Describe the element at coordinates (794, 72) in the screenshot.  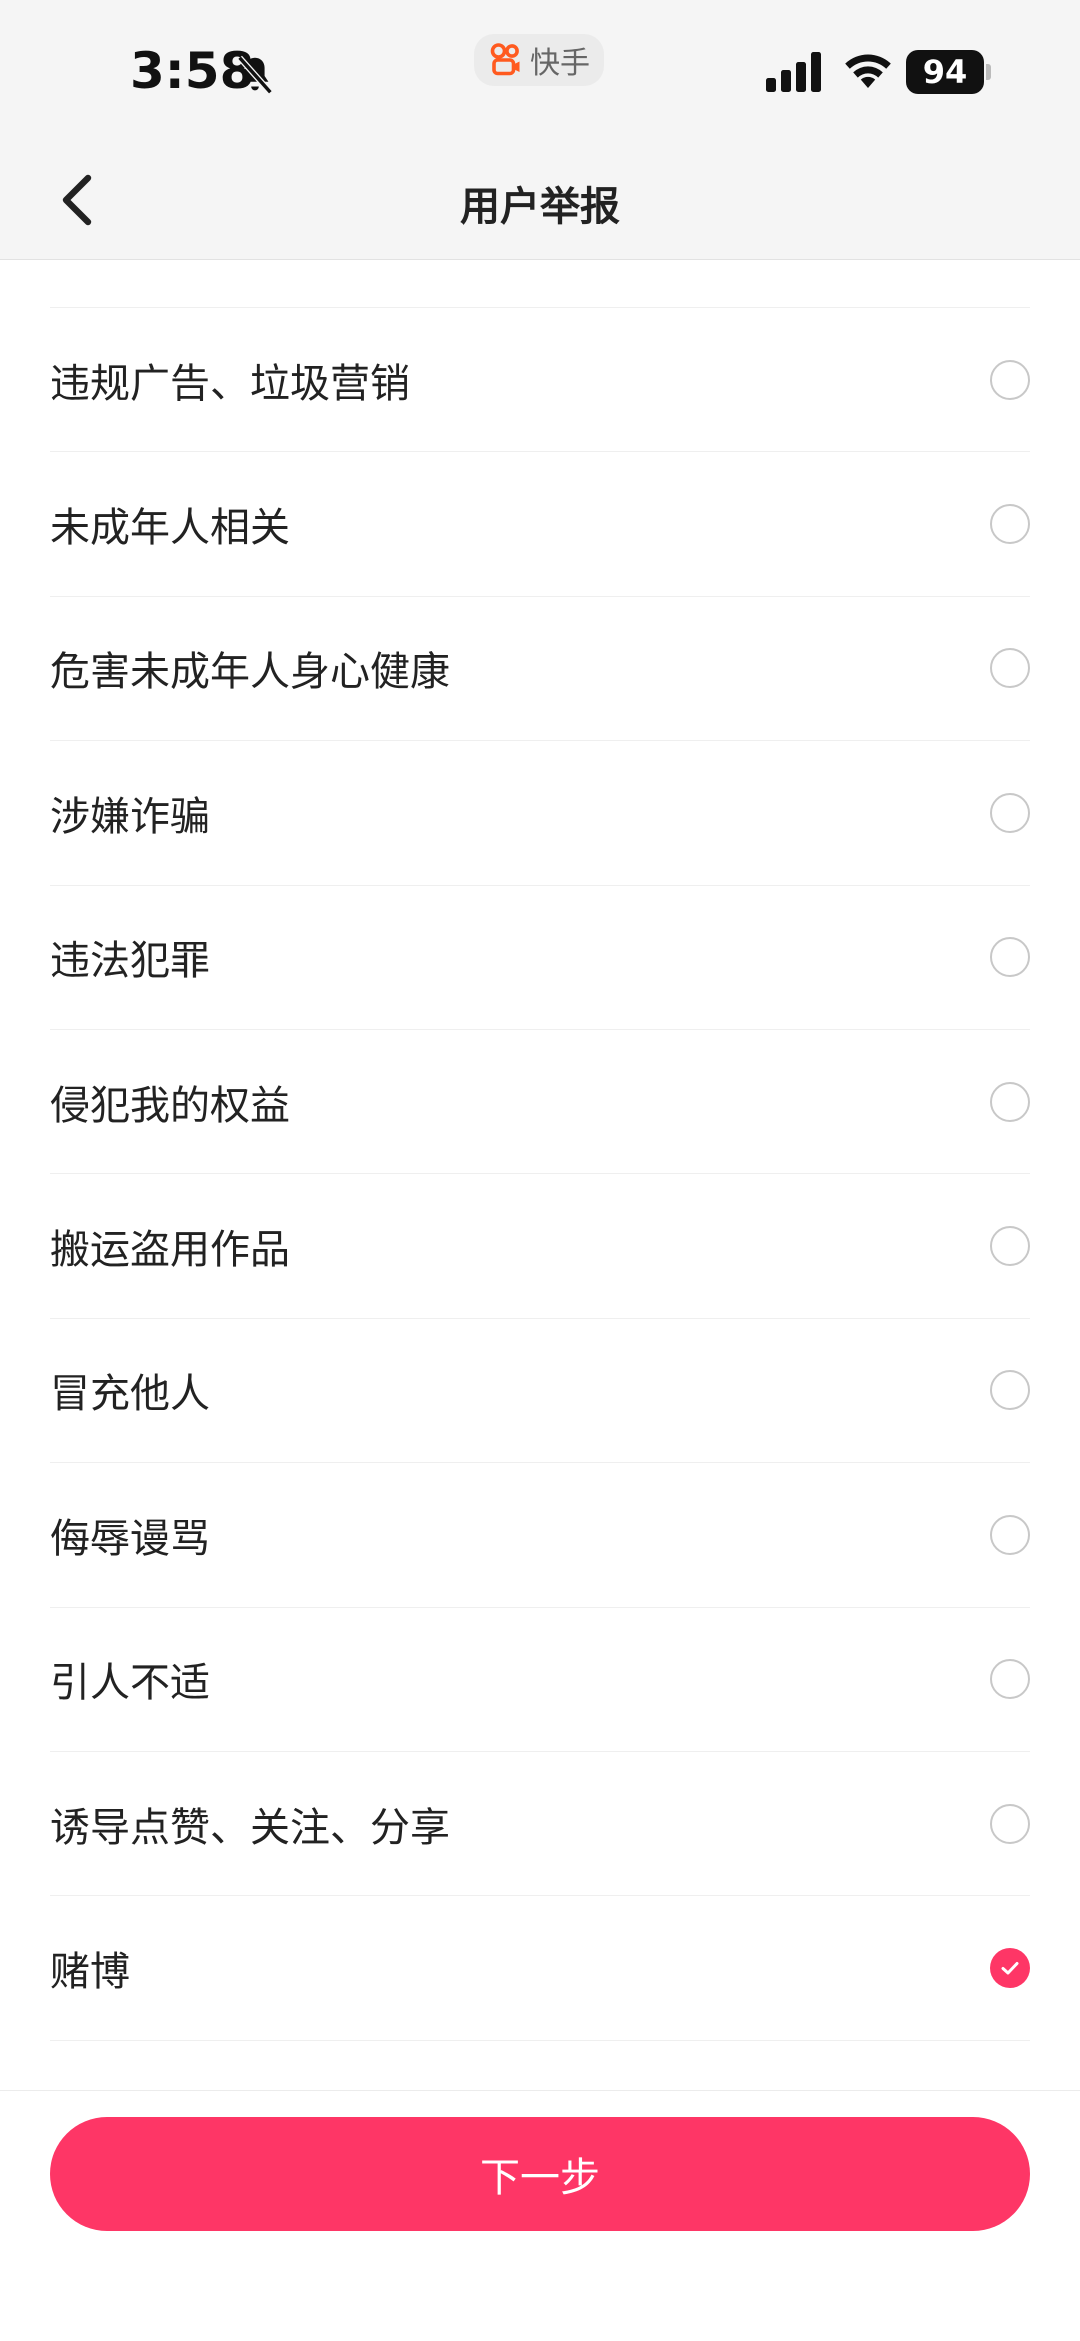
I see `cellular-signal-icon` at that location.